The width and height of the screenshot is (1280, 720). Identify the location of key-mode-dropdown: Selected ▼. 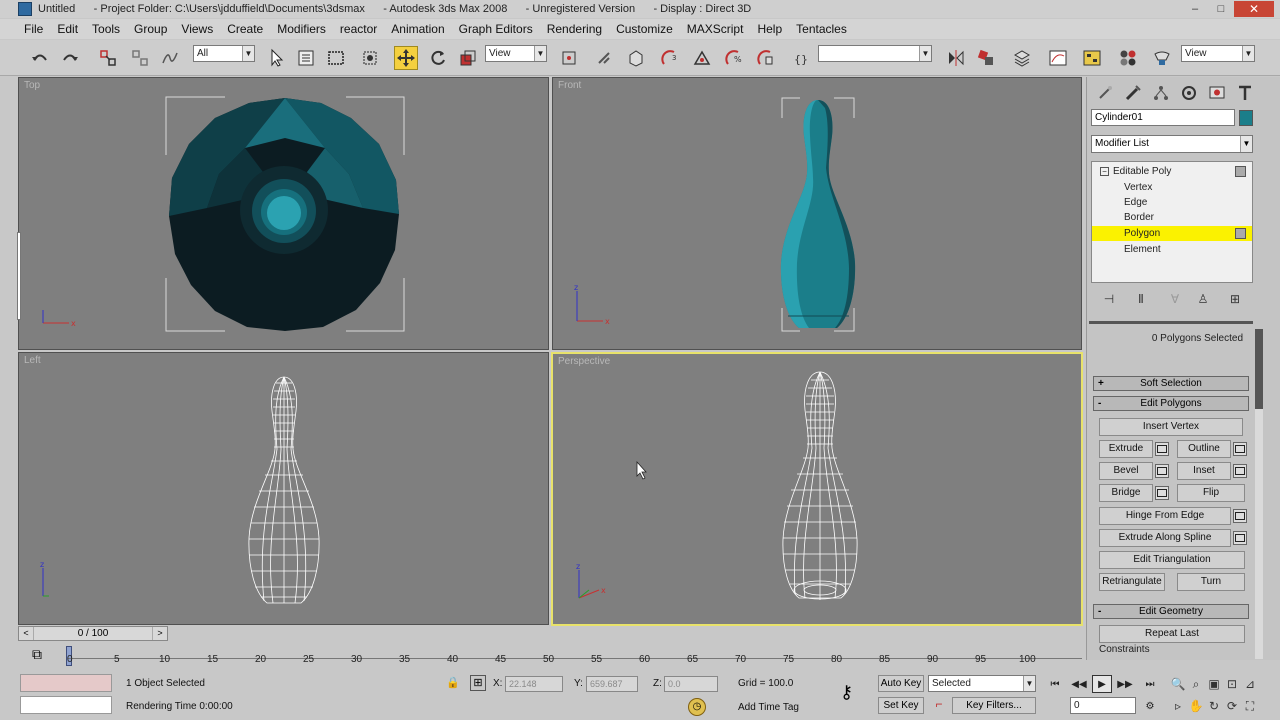
(982, 683).